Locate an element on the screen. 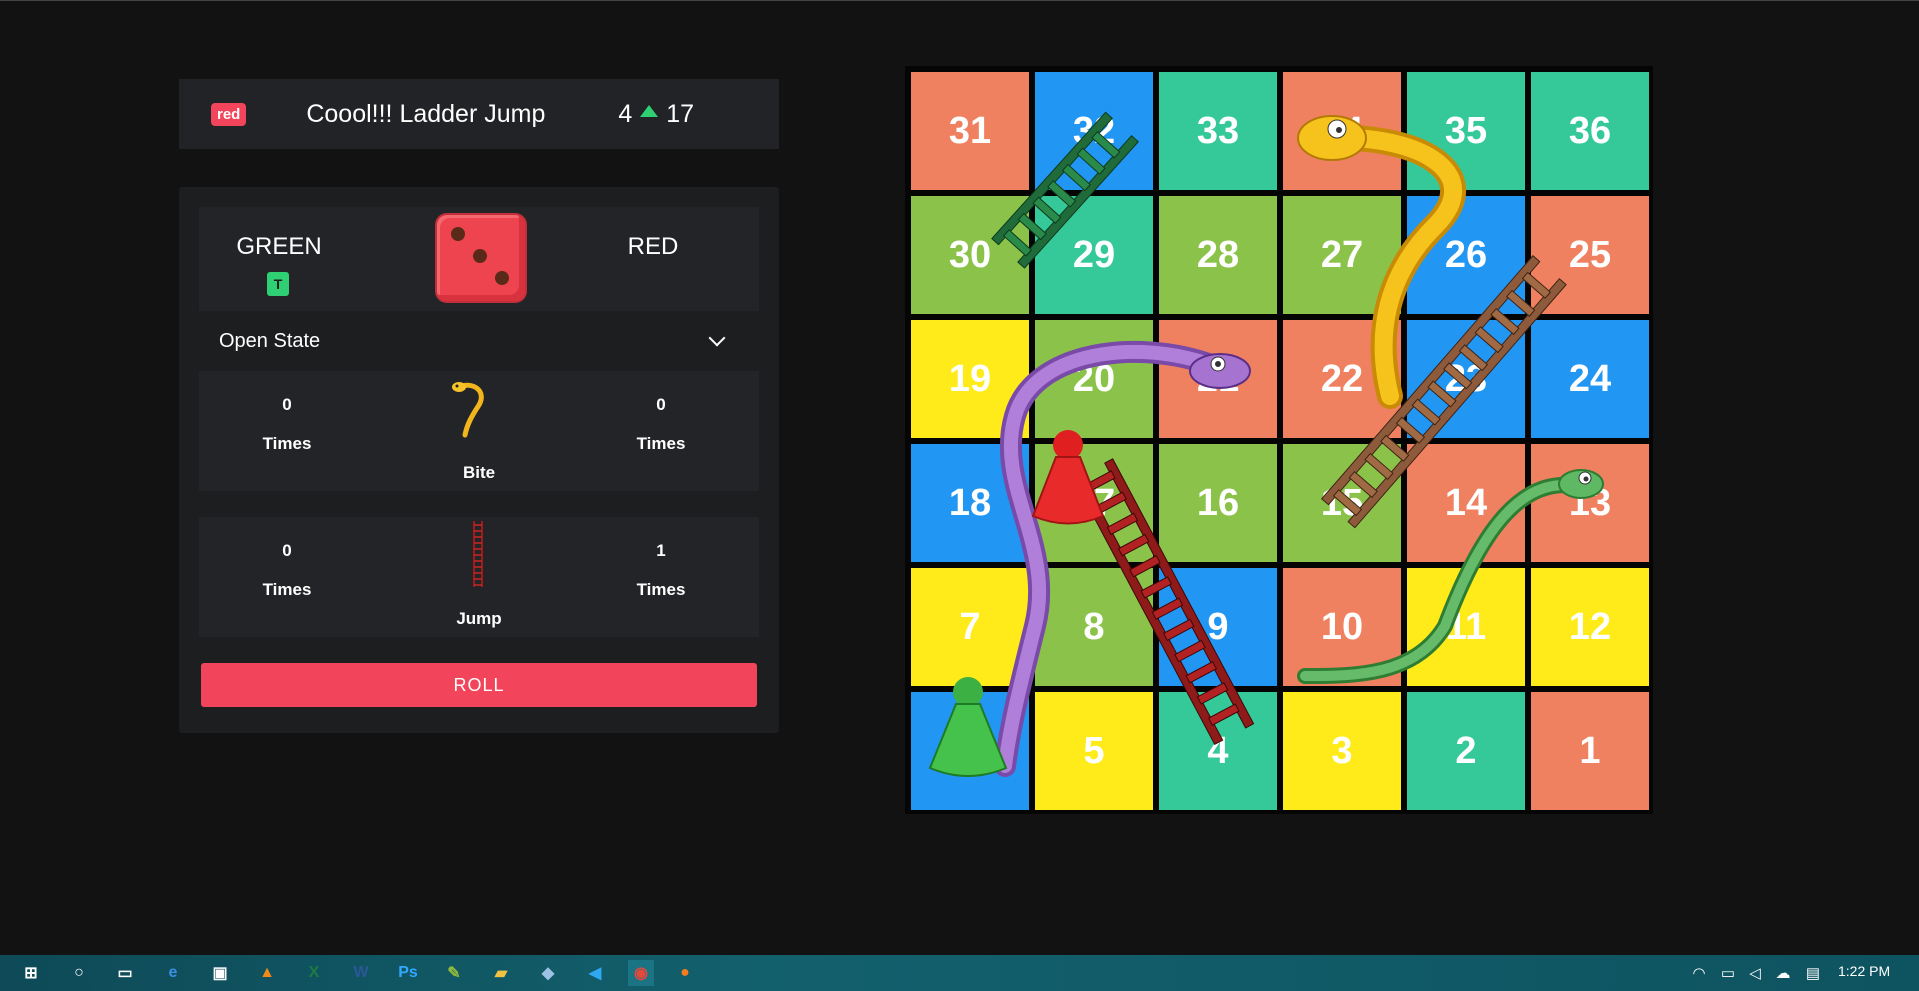 Image resolution: width=1919 pixels, height=991 pixels. board-cell-25: 25 is located at coordinates (1590, 255).